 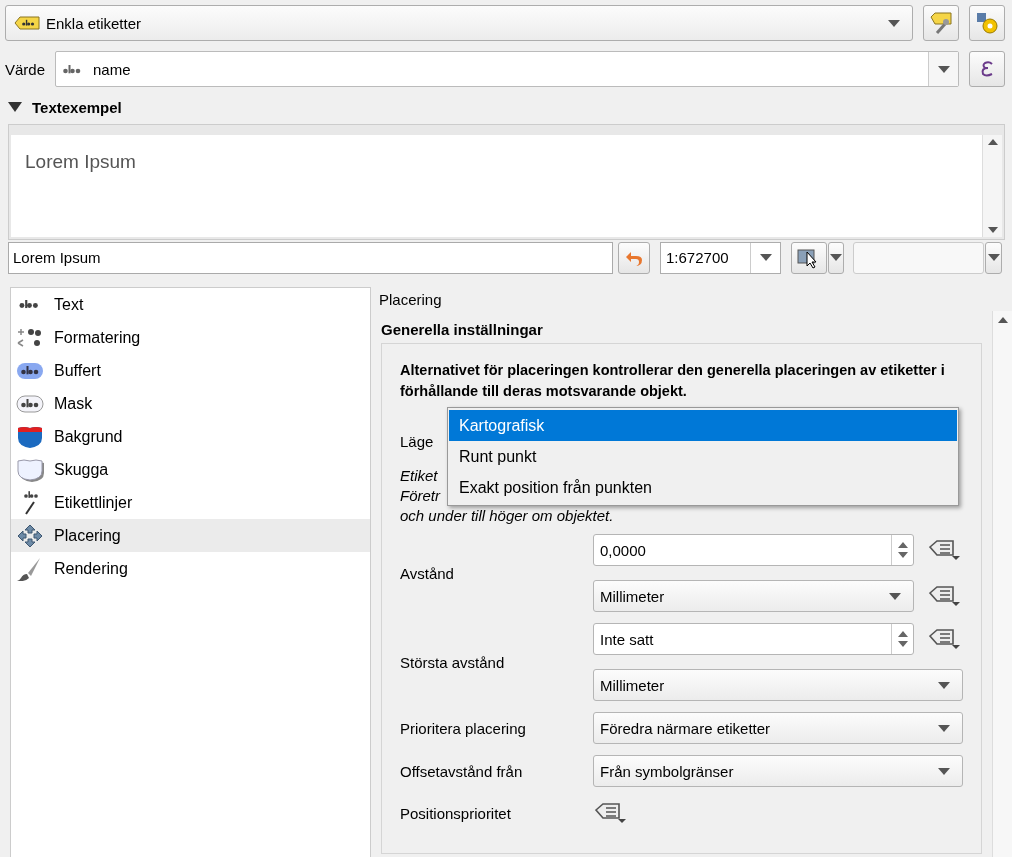 What do you see at coordinates (507, 69) in the screenshot?
I see `value-field: name` at bounding box center [507, 69].